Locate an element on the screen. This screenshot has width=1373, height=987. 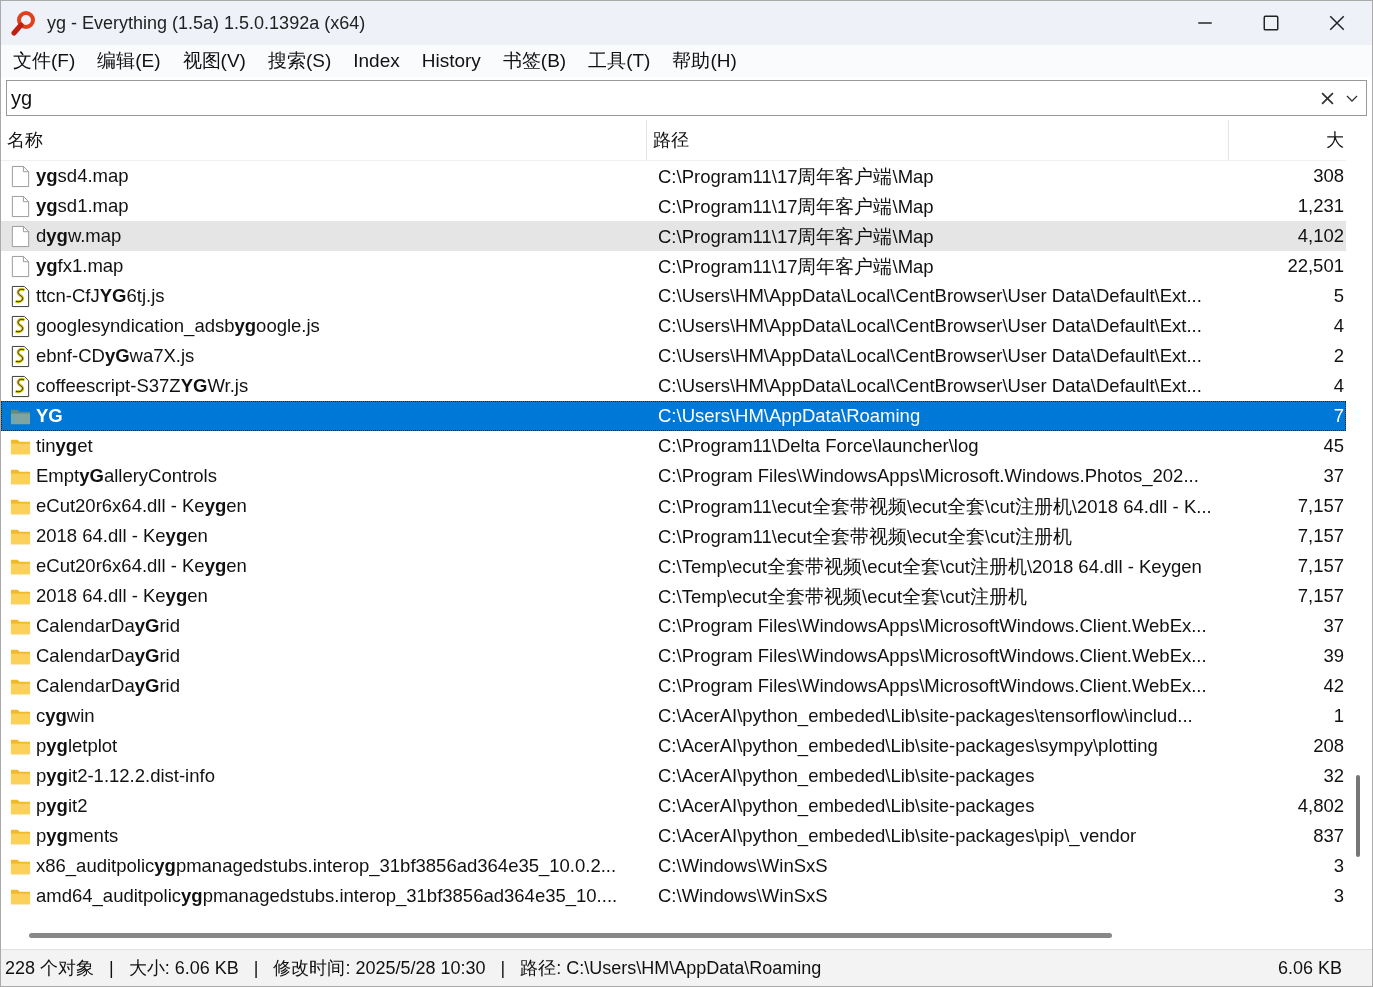
menu-item: 编辑(E) is located at coordinates (129, 61).